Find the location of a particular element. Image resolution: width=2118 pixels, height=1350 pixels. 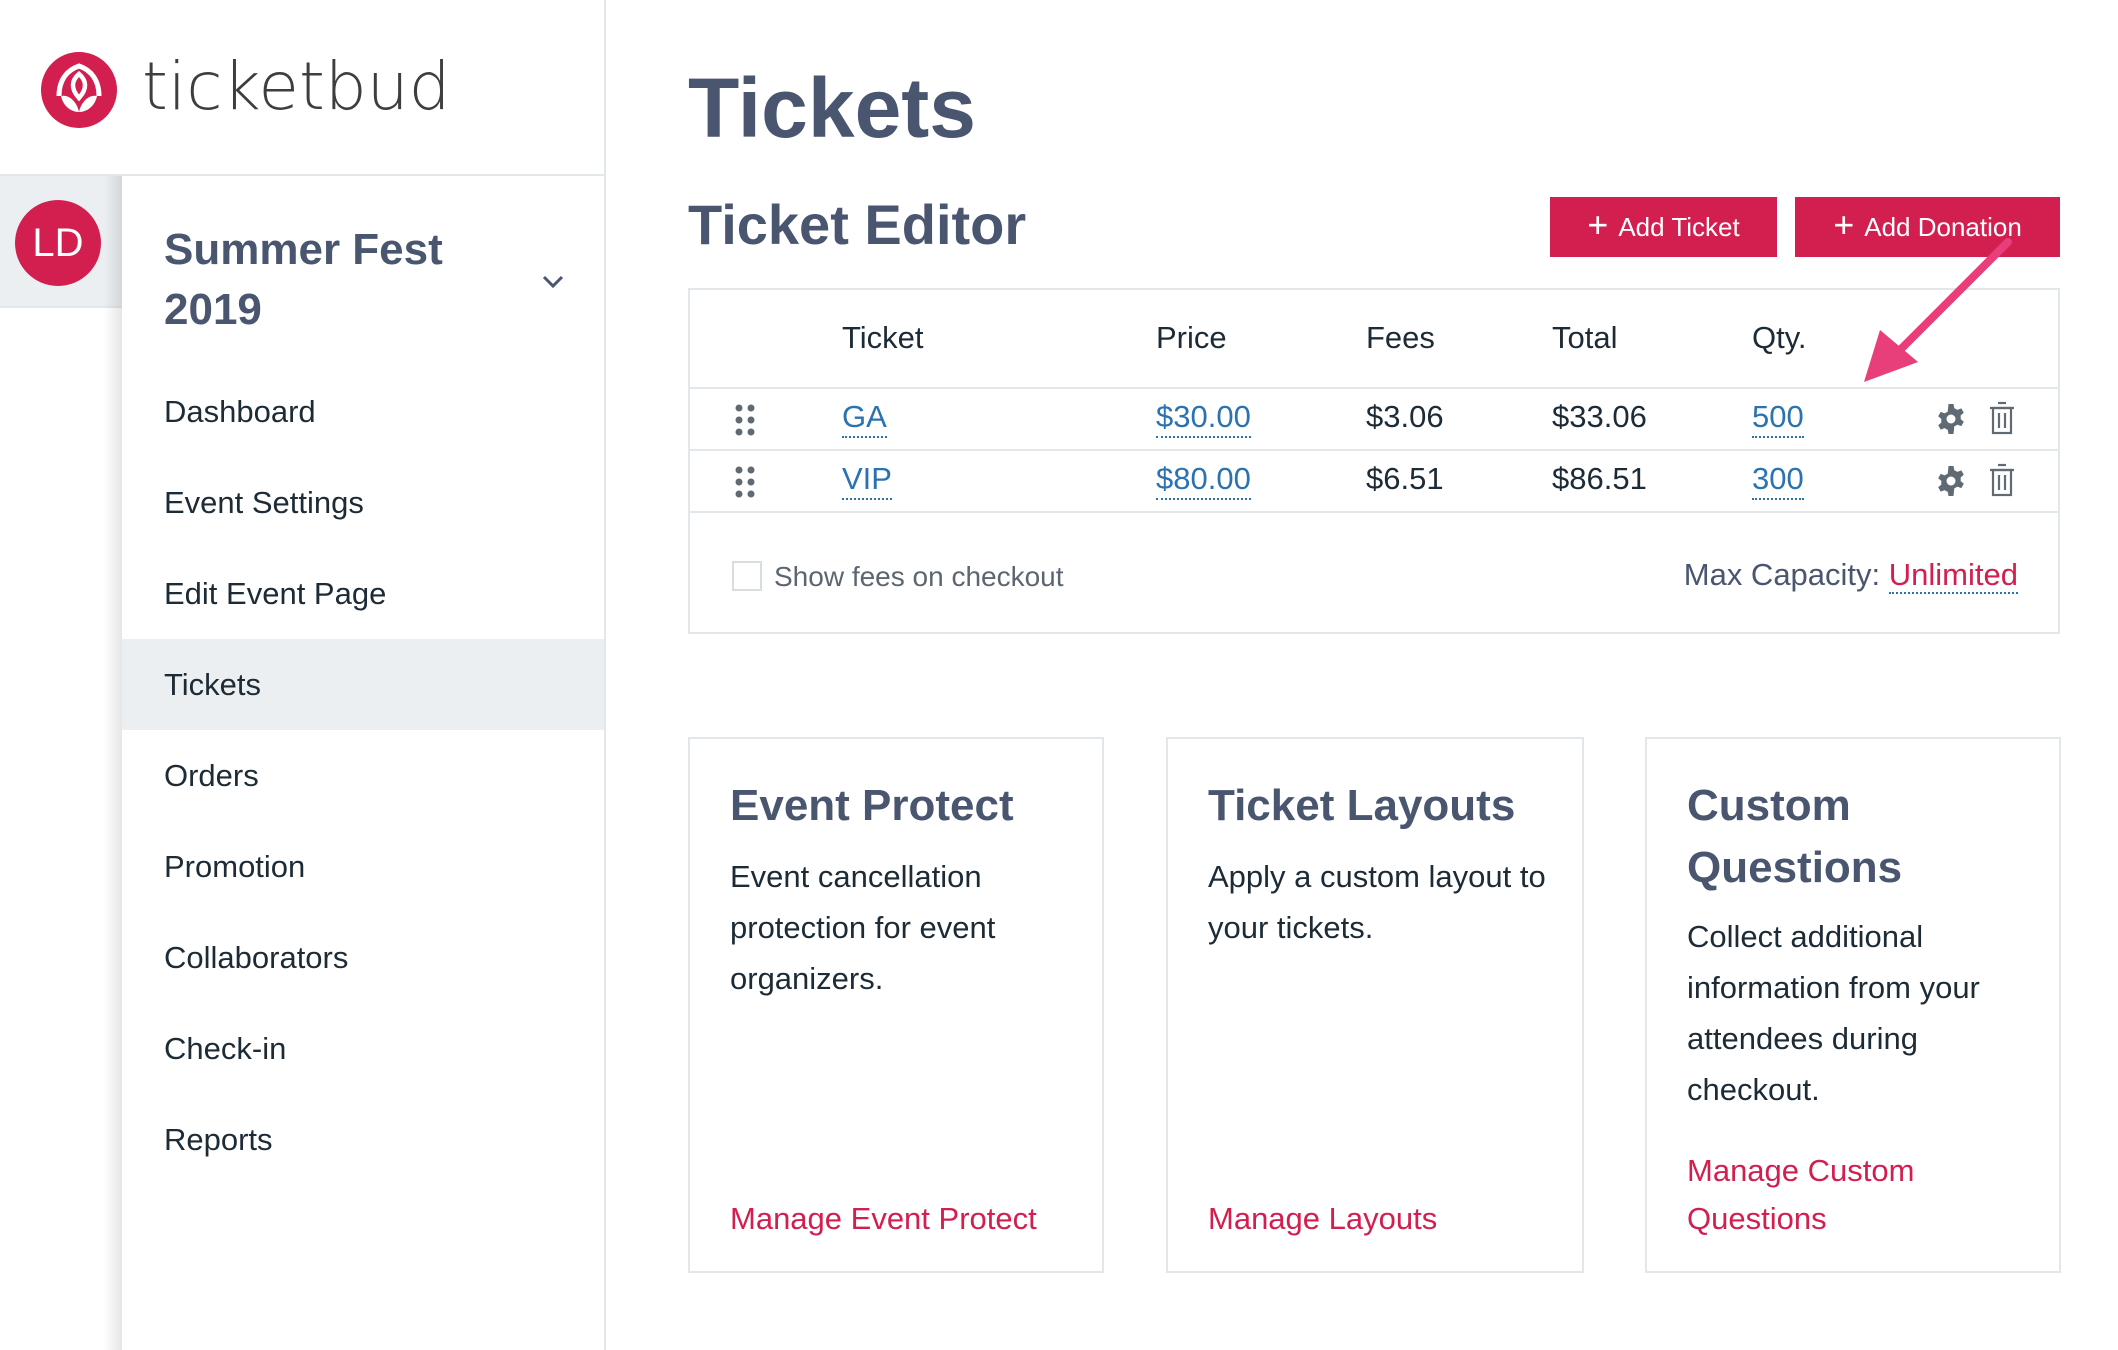

page-title: Tickets is located at coordinates (832, 108).